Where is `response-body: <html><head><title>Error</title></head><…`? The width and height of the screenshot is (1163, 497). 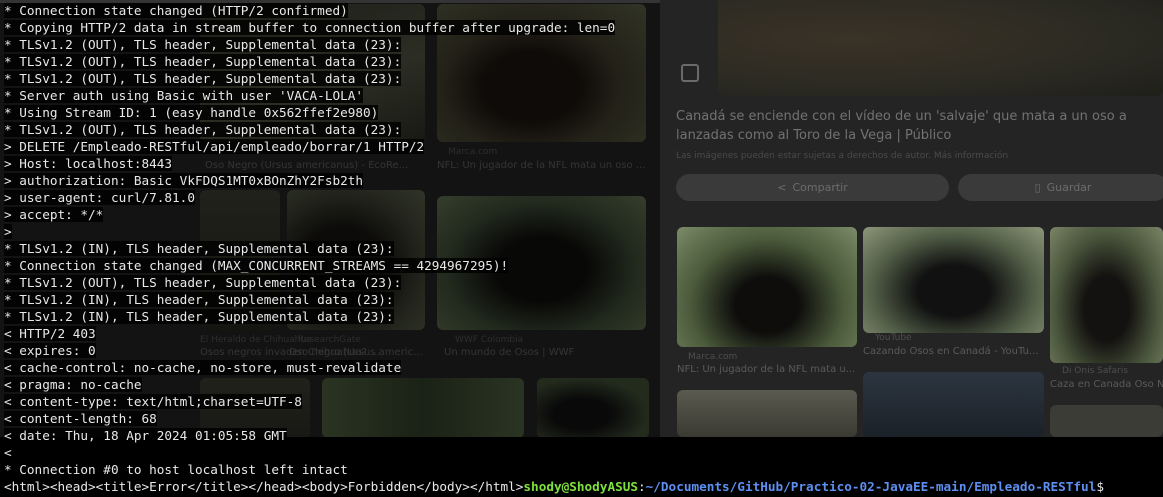 response-body: <html><head><title>Error</title></head><… is located at coordinates (264, 486).